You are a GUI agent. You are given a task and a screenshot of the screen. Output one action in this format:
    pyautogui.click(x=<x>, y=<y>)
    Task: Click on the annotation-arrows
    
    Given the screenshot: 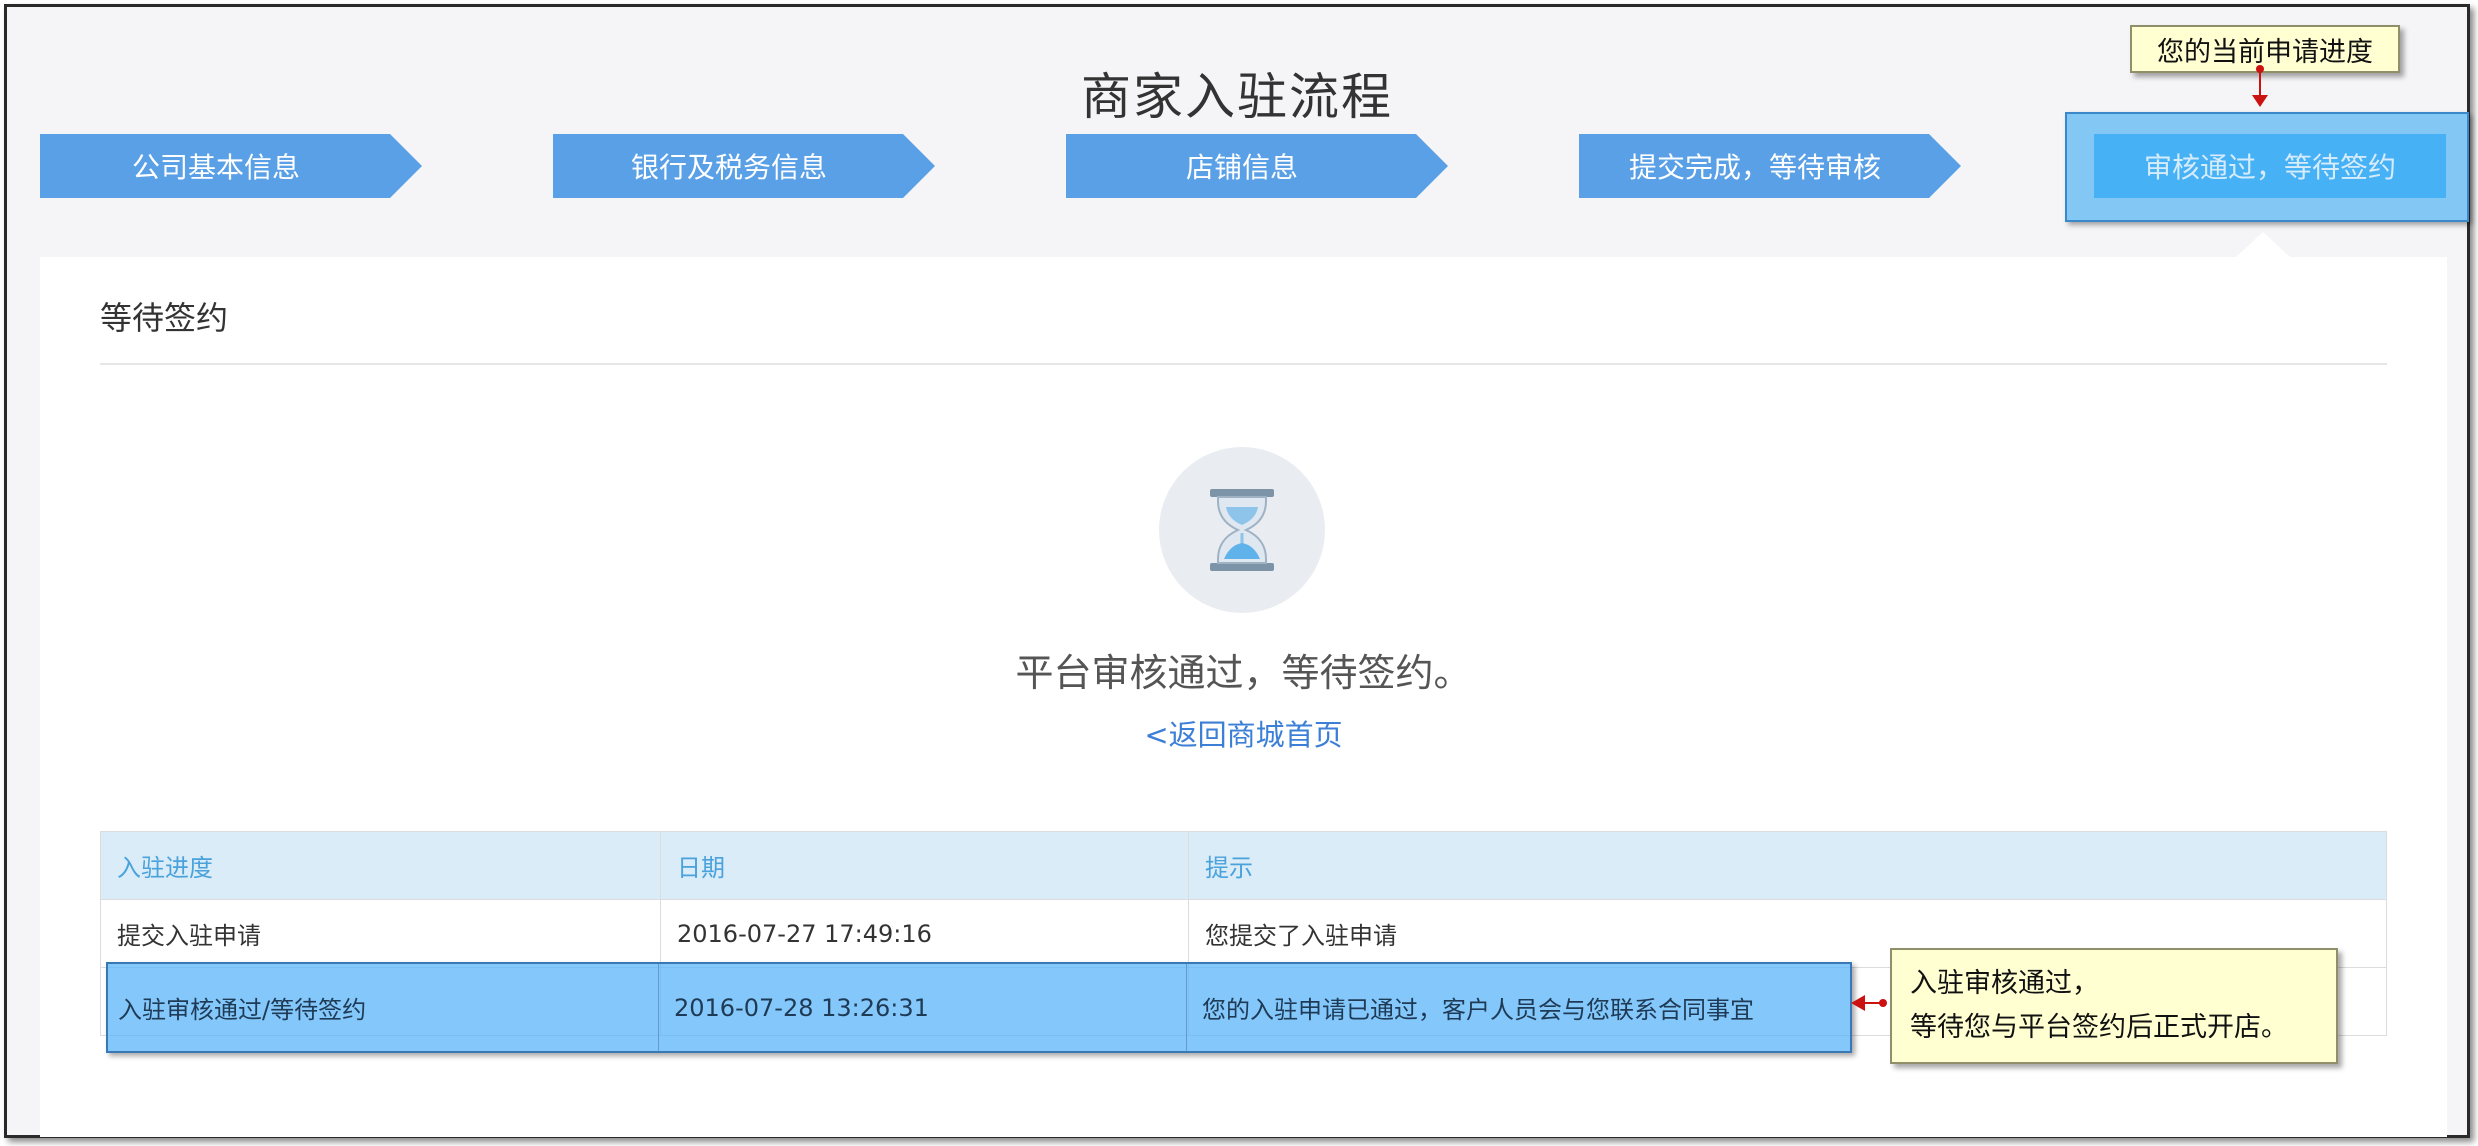 What is the action you would take?
    pyautogui.click(x=2059, y=538)
    